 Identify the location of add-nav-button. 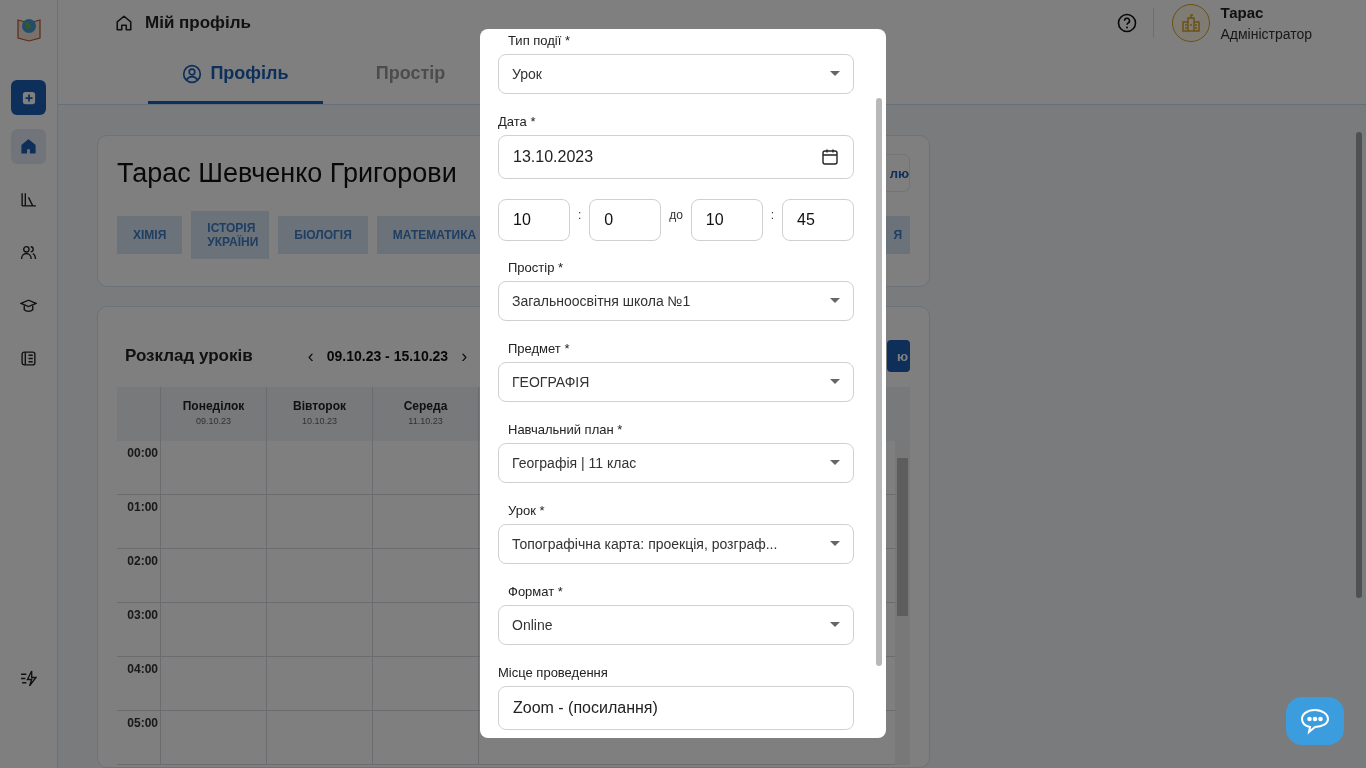
(28, 97).